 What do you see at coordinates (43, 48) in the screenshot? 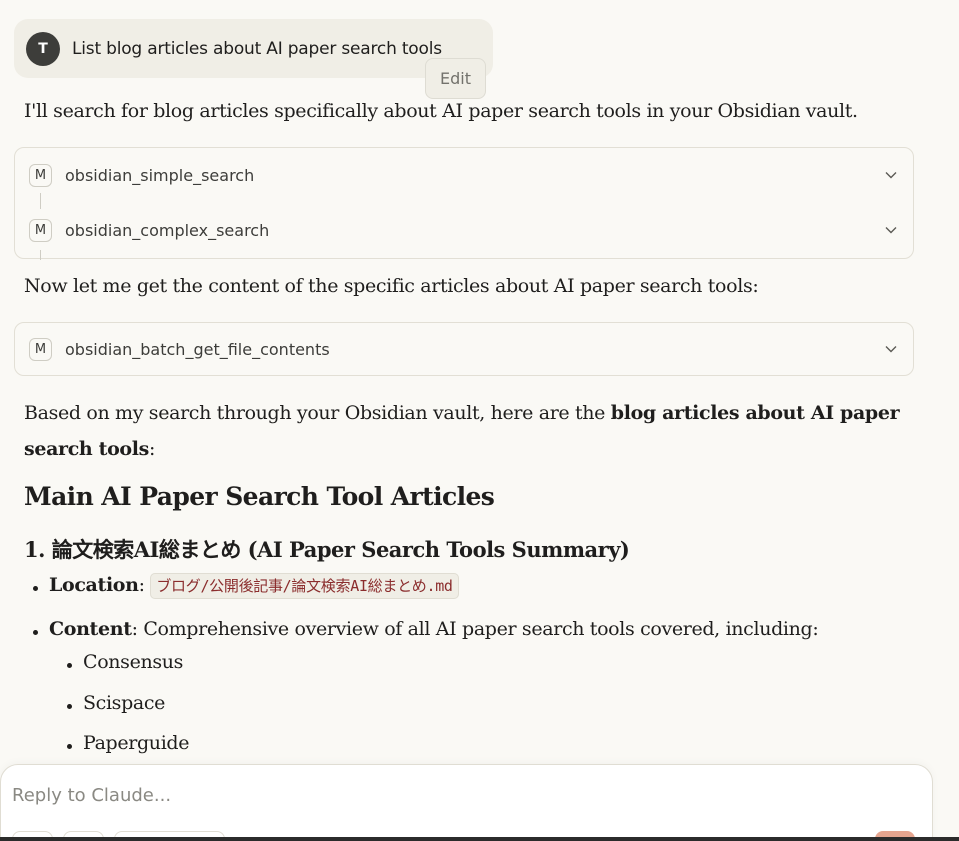
I see `user-avatar: T` at bounding box center [43, 48].